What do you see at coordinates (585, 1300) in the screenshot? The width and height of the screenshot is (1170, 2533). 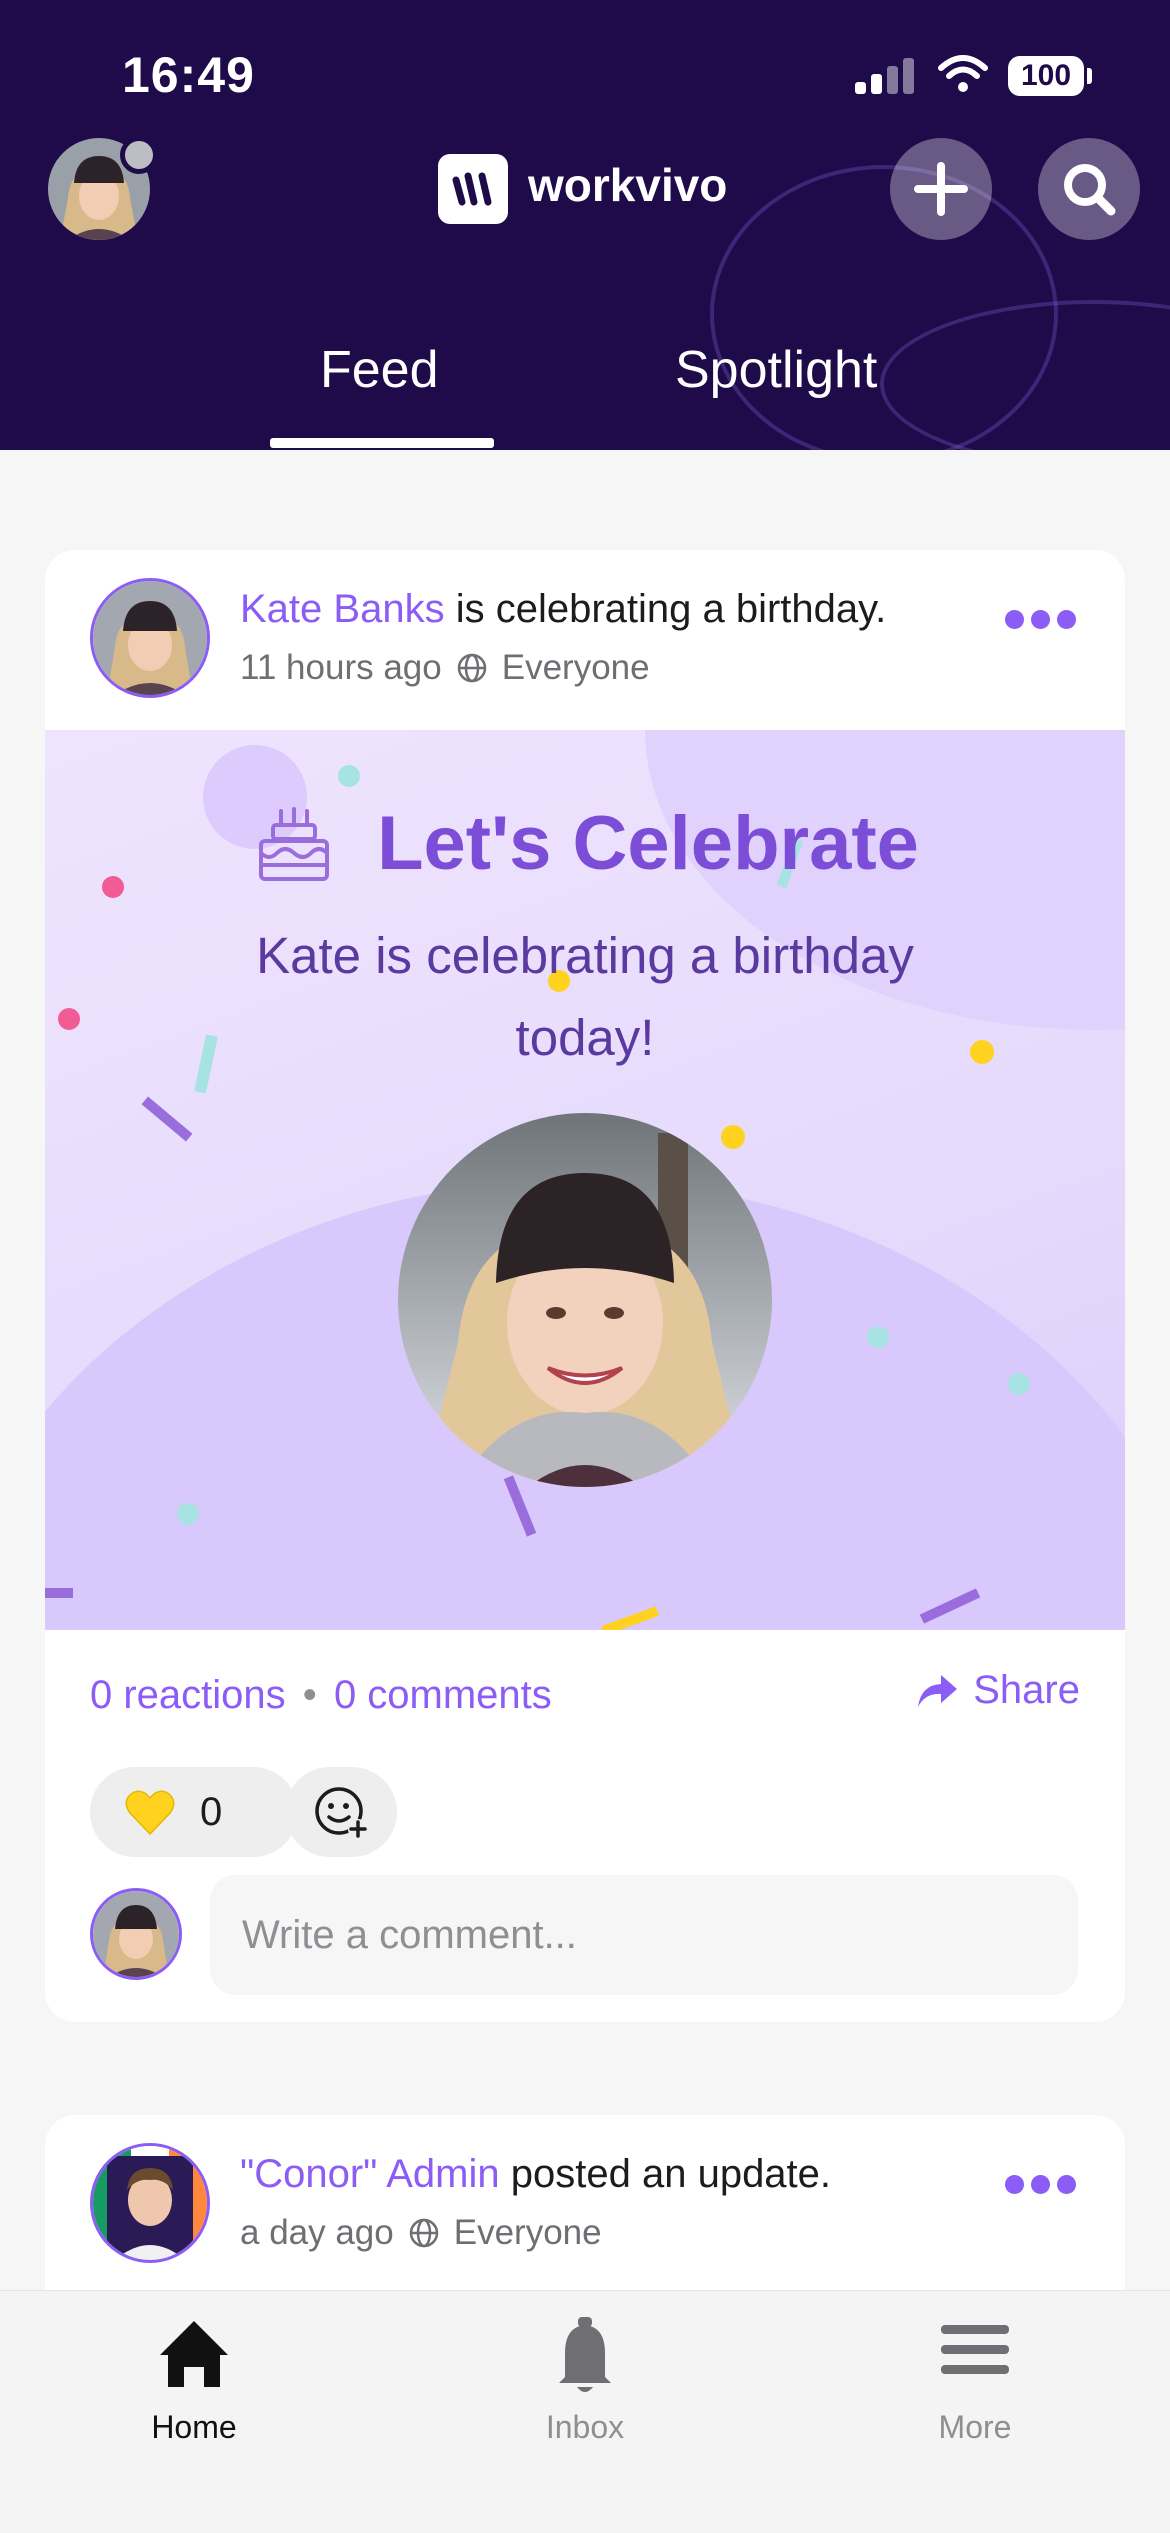 I see `celebrant-photo` at bounding box center [585, 1300].